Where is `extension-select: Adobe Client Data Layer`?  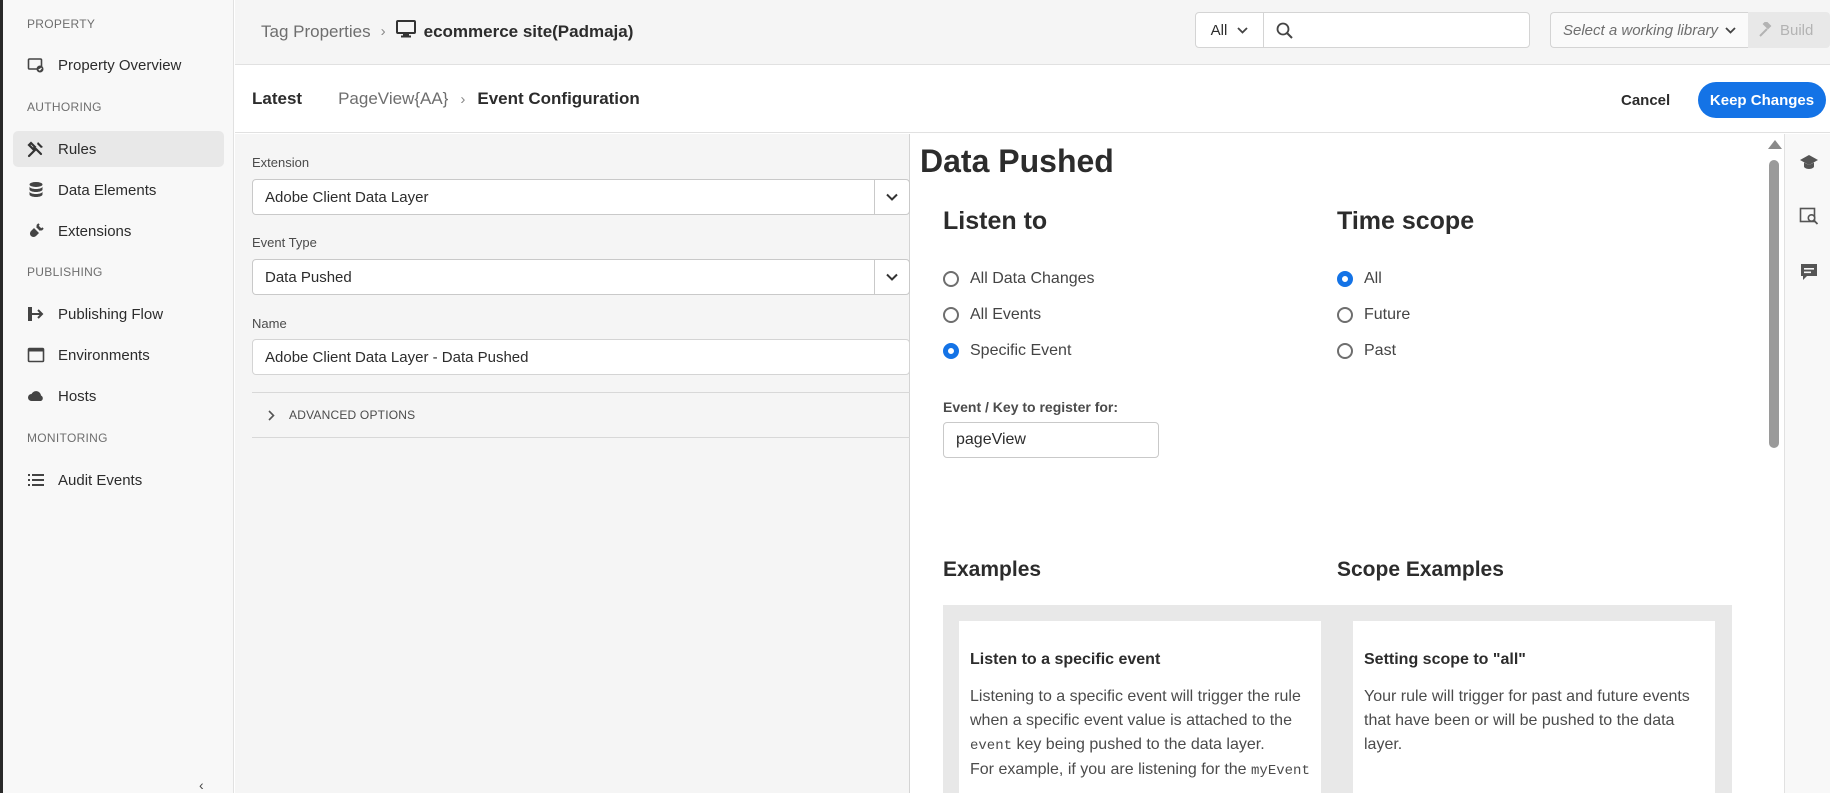
extension-select: Adobe Client Data Layer is located at coordinates (581, 197).